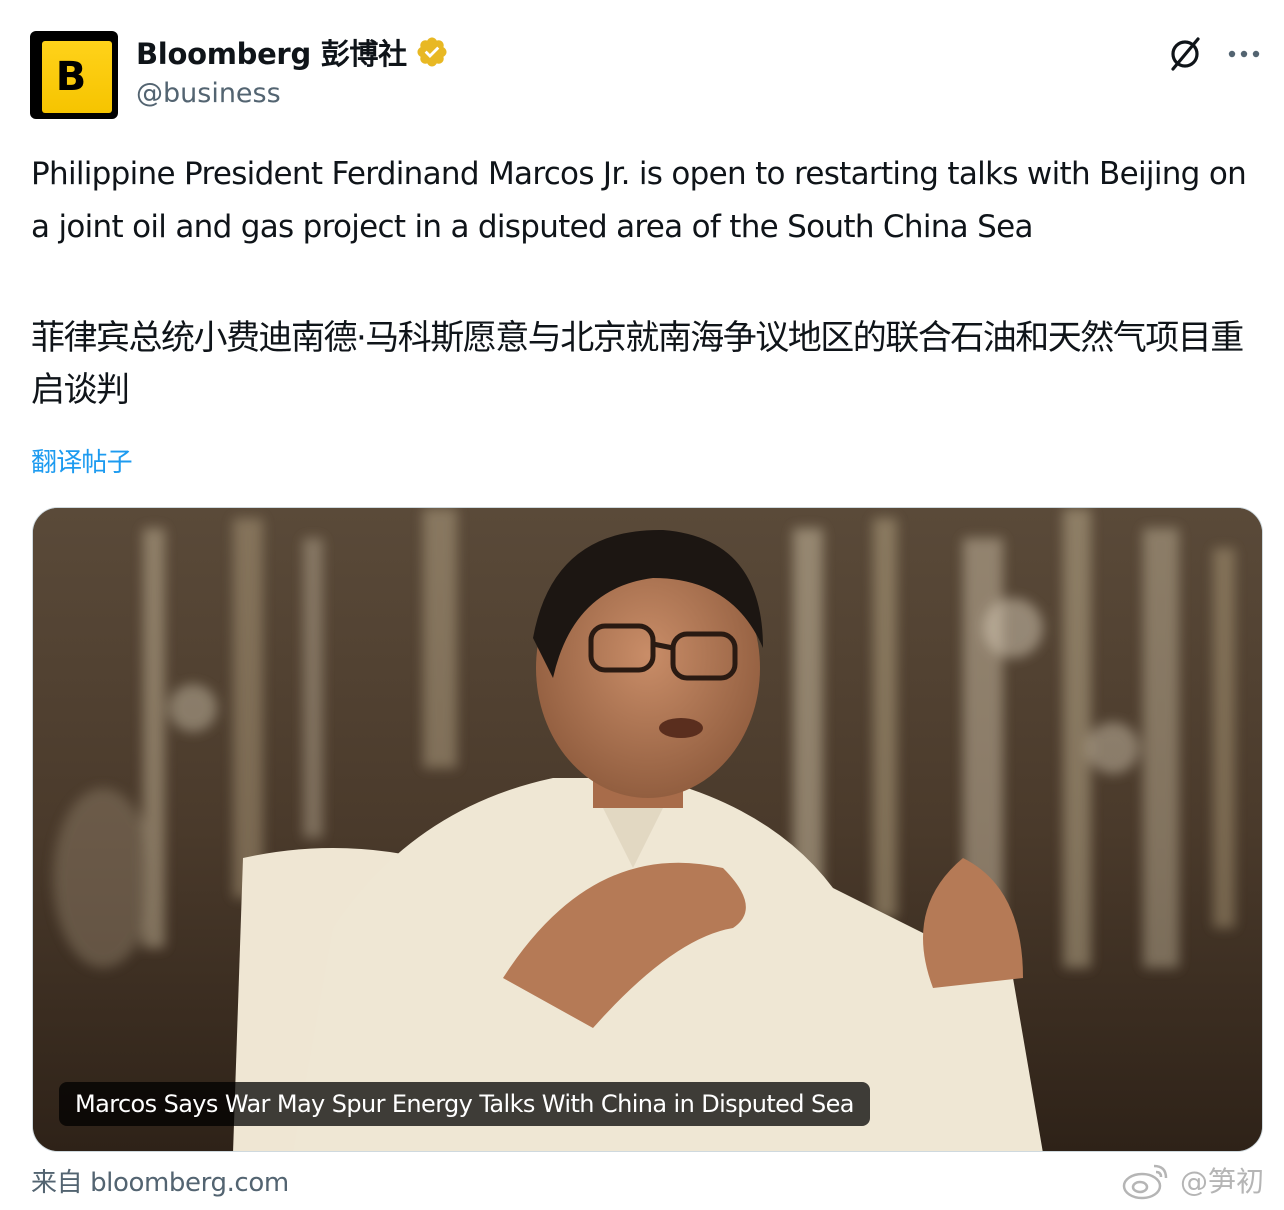  Describe the element at coordinates (160, 1180) in the screenshot. I see `card-source-link: 来自 bloomberg.com` at that location.